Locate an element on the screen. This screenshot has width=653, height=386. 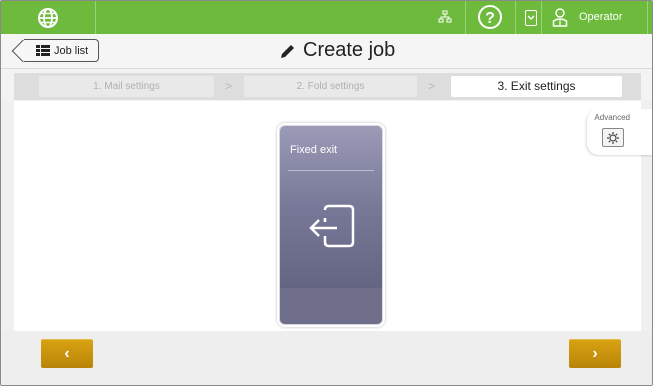
step-mail-settings: 1. Mail settings is located at coordinates (126, 86).